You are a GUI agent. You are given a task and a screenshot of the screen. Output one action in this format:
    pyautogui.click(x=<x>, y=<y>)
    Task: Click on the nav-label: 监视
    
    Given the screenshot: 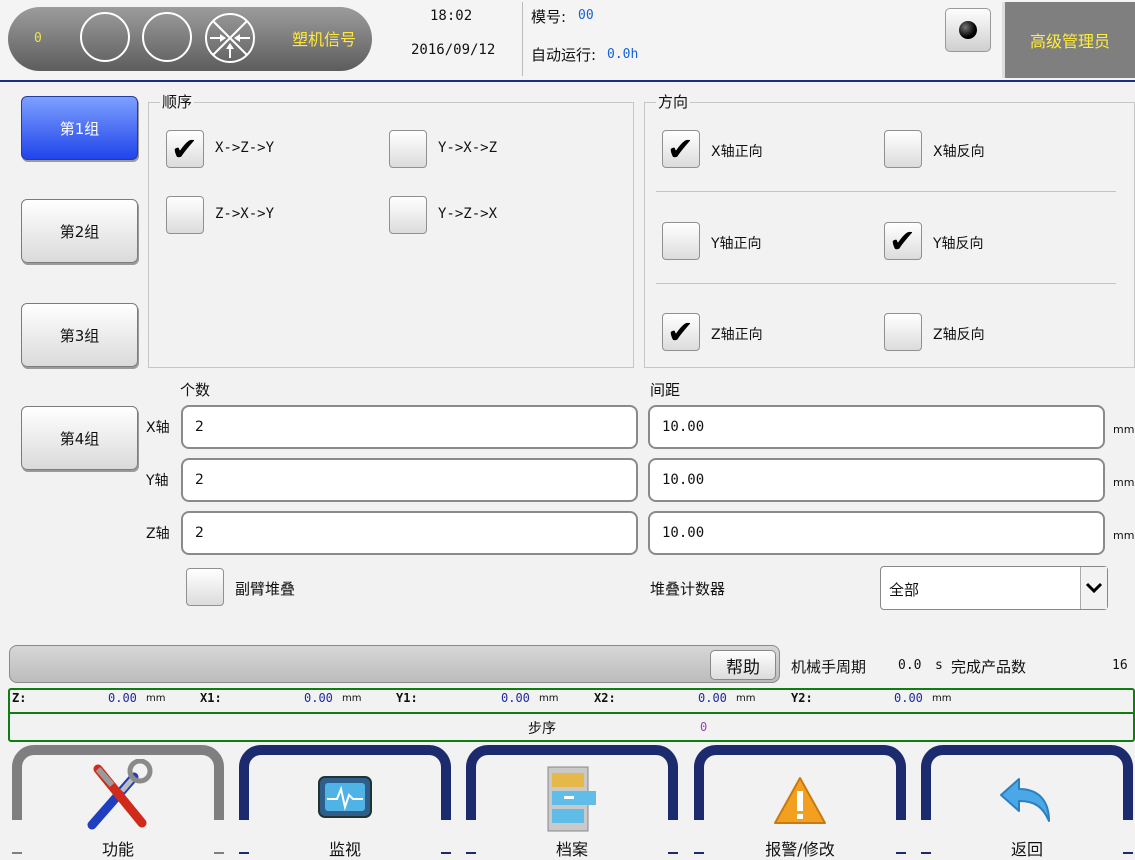 What is the action you would take?
    pyautogui.click(x=344, y=849)
    